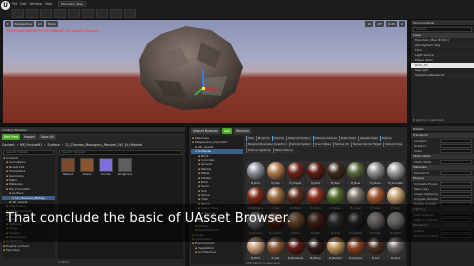  What do you see at coordinates (74, 13) in the screenshot?
I see `marketplace-button` at bounding box center [74, 13].